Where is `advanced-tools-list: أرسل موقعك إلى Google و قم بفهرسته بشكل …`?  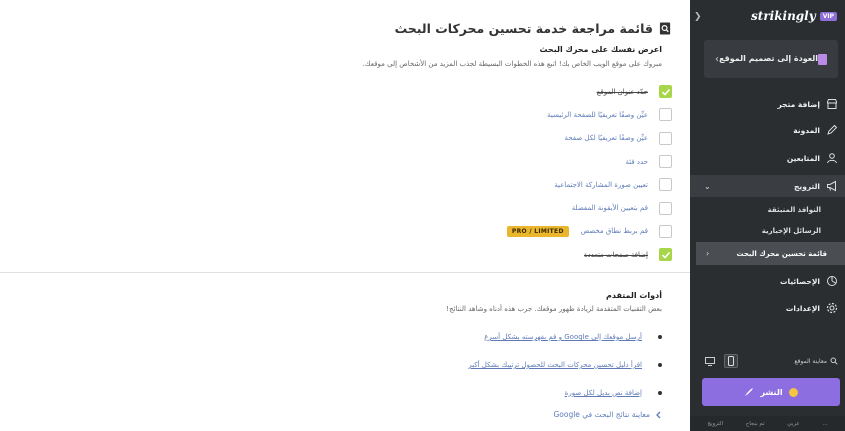 advanced-tools-list: أرسل موقعك إلى Google و قم بفهرسته بشكل … is located at coordinates (522, 365).